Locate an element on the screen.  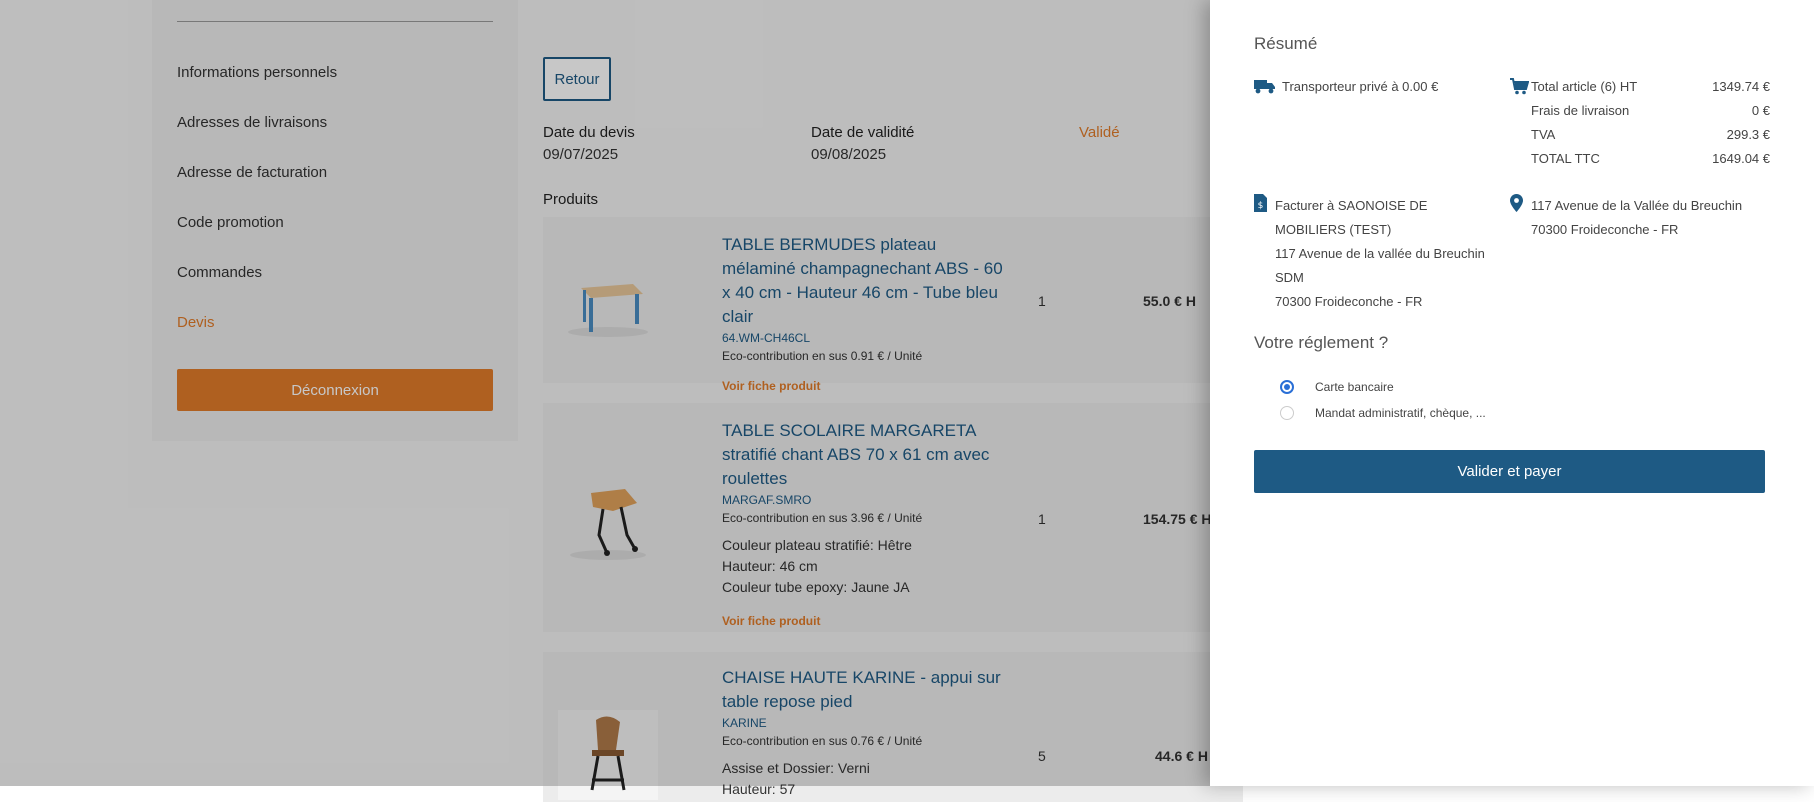
truck-icon is located at coordinates (1265, 88).